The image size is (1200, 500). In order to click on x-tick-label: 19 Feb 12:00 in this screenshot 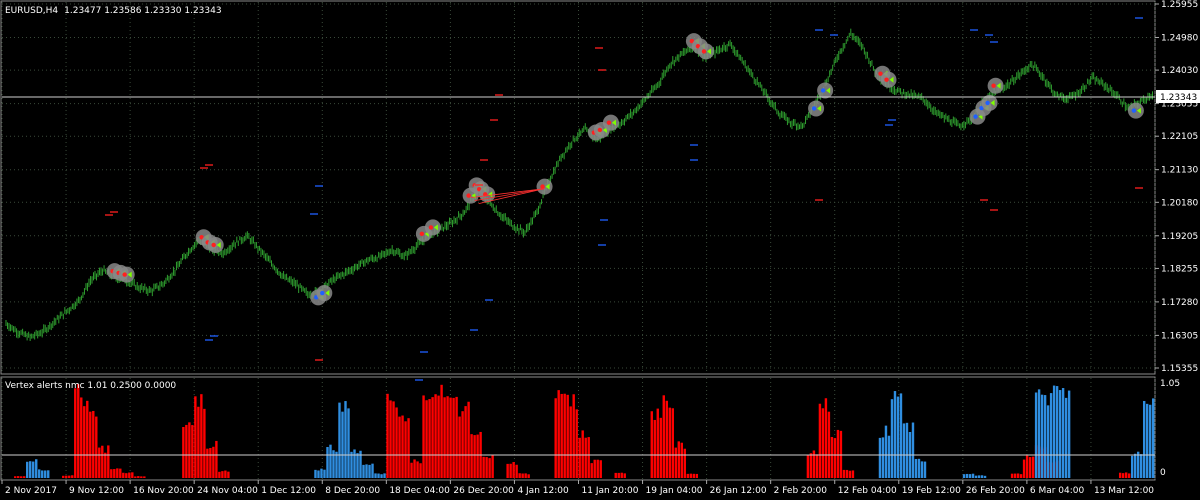, I will do `click(931, 491)`.